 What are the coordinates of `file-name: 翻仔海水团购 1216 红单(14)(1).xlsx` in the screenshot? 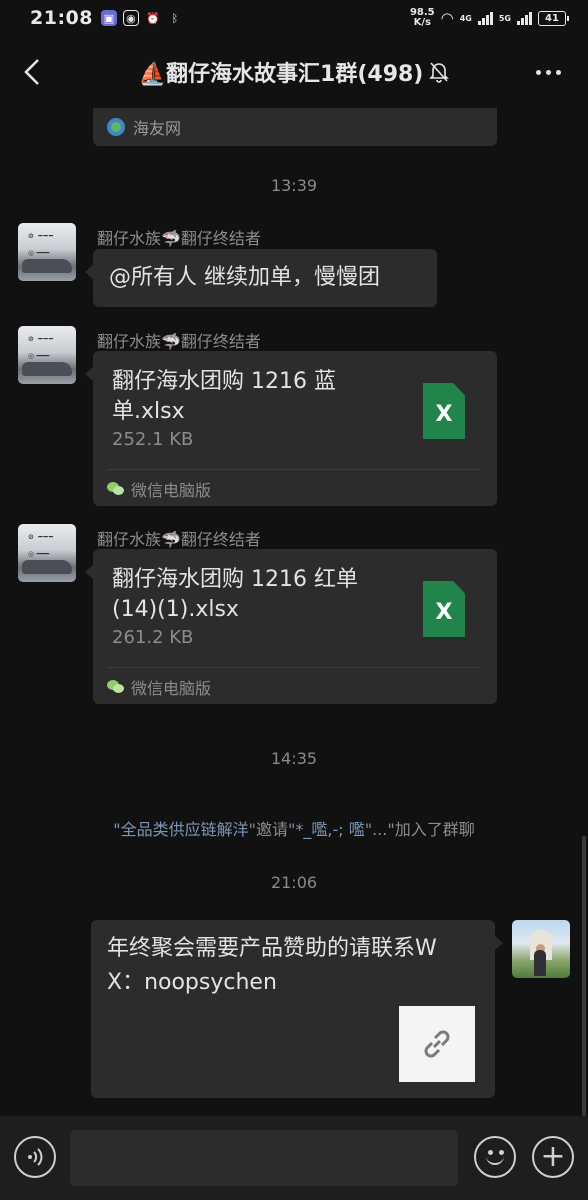 It's located at (235, 594).